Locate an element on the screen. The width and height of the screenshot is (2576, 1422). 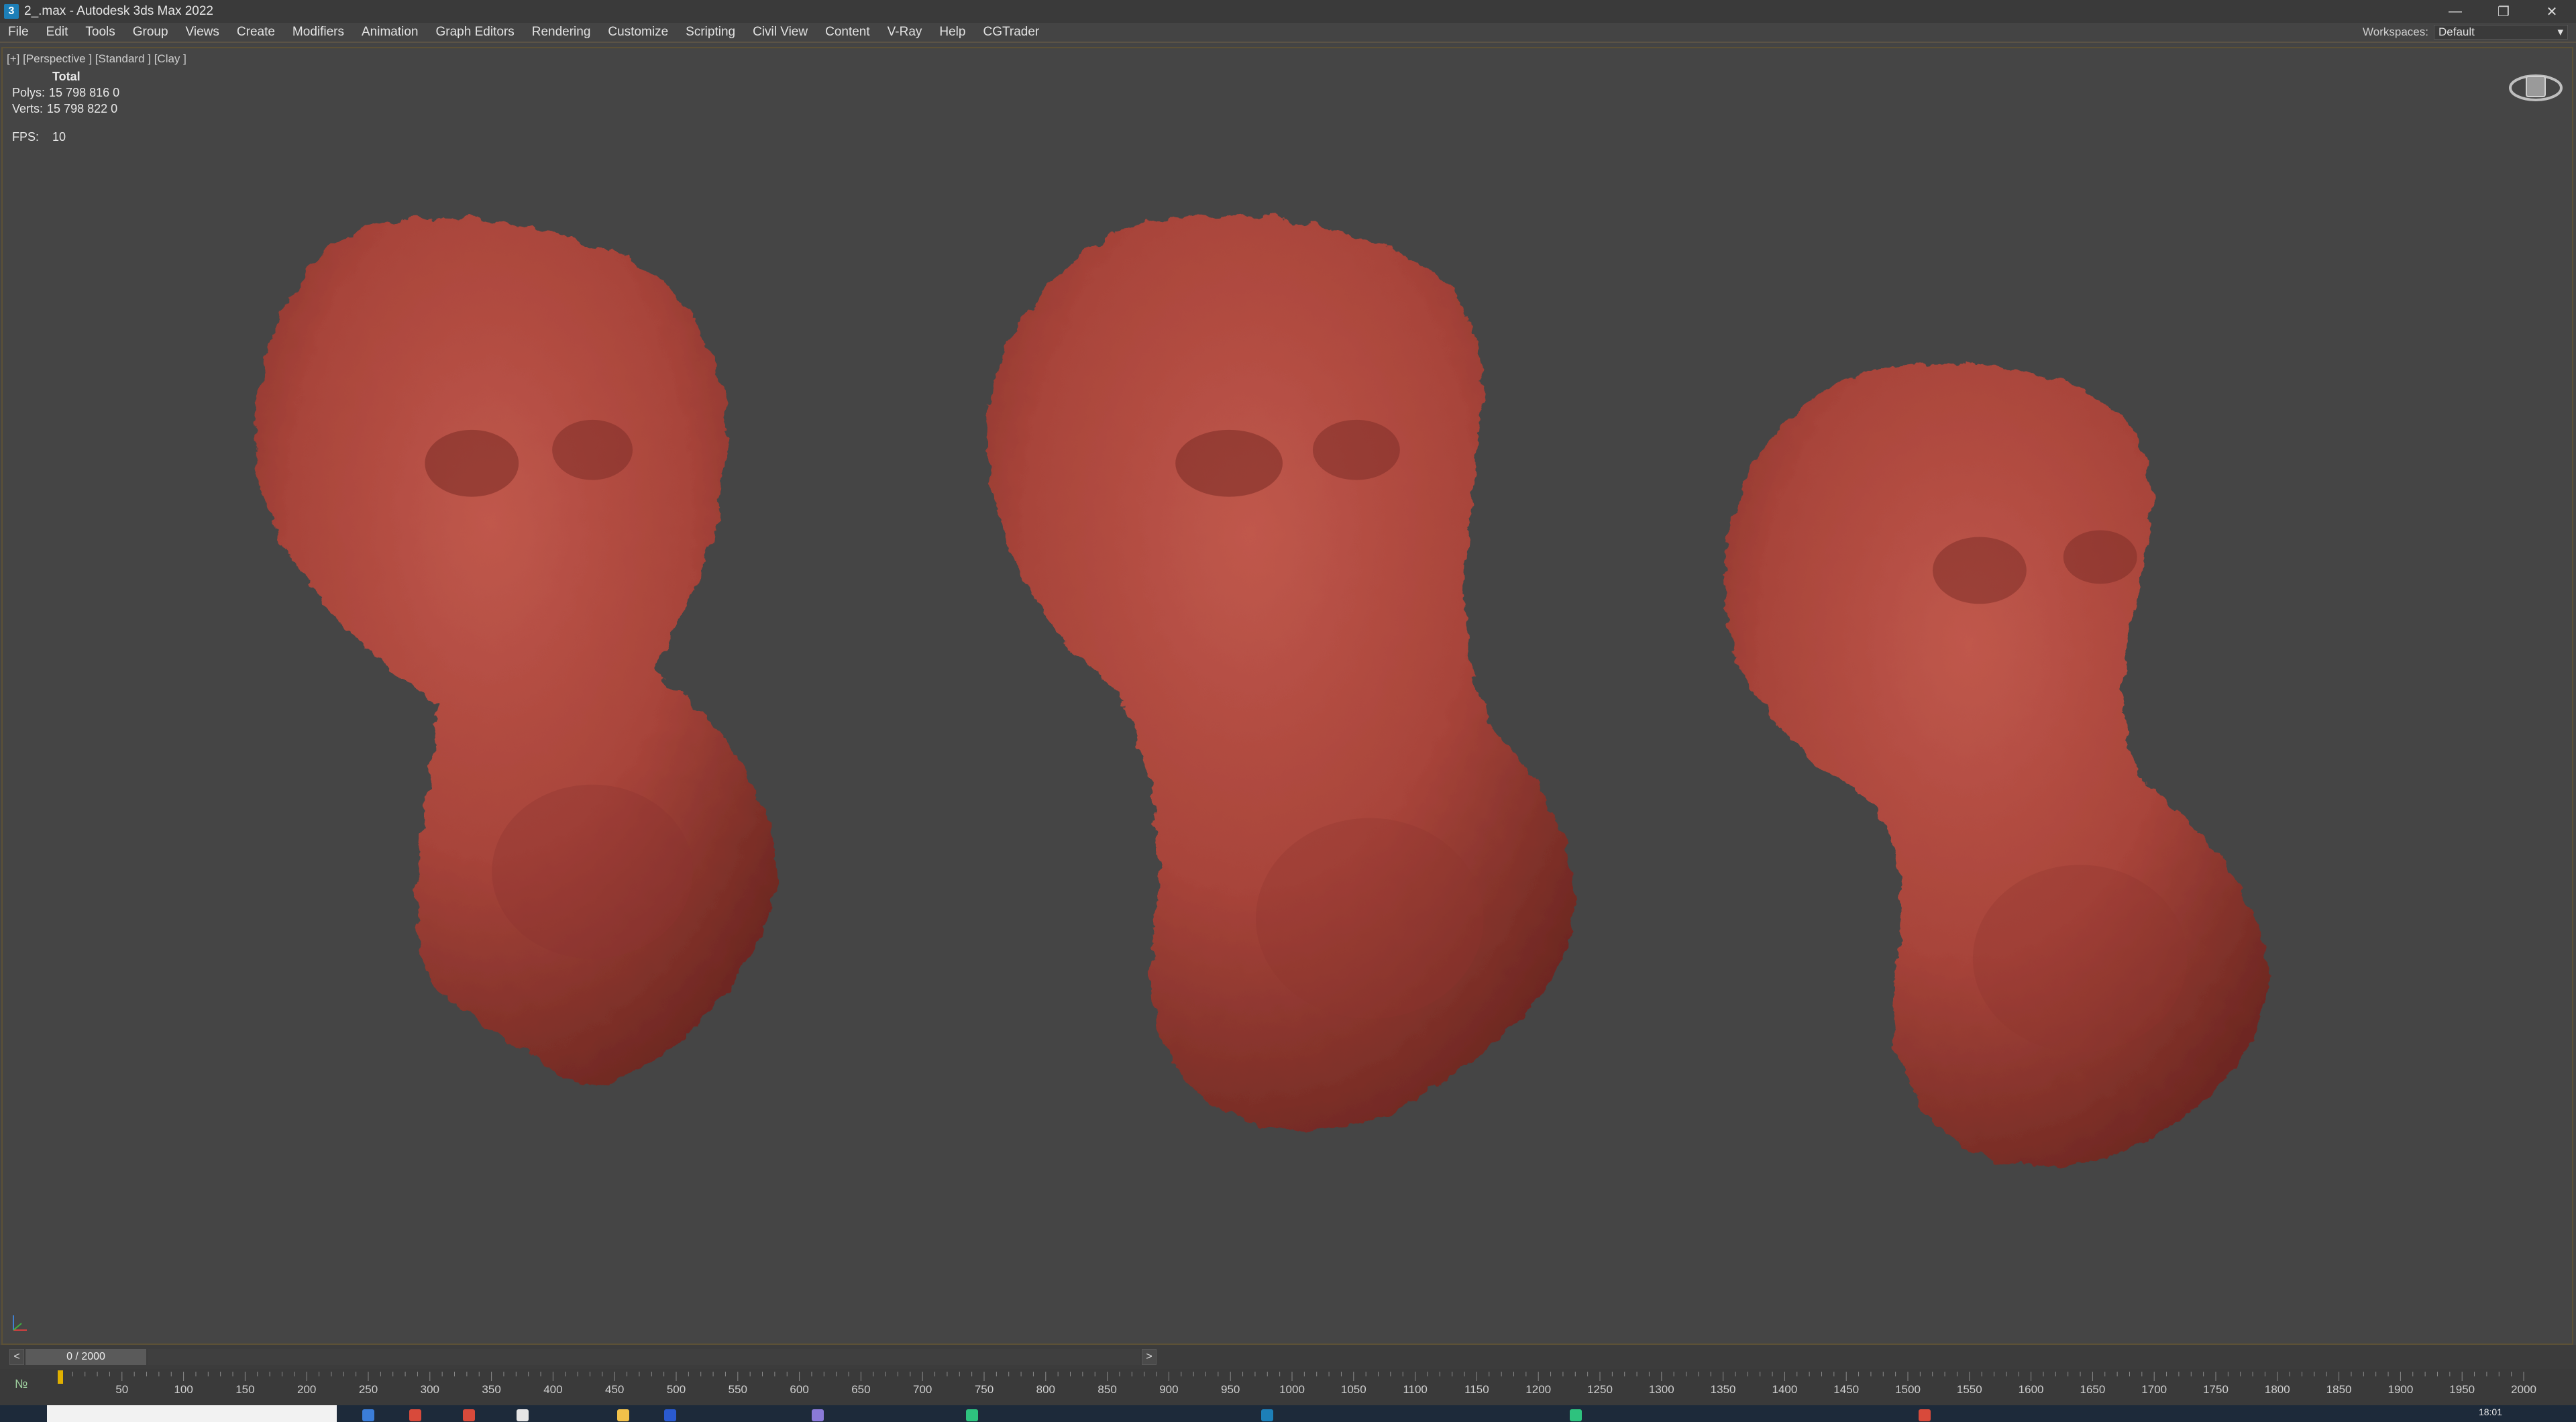
ruler-tick-label: 1600 is located at coordinates (2031, 1389).